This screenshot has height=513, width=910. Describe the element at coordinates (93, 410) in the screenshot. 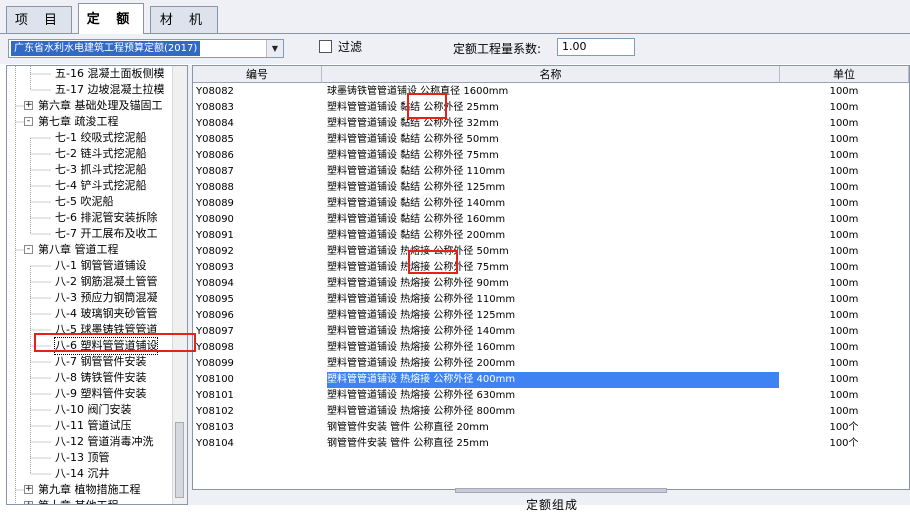

I see `tree-item: 八-10 阀门安装` at that location.